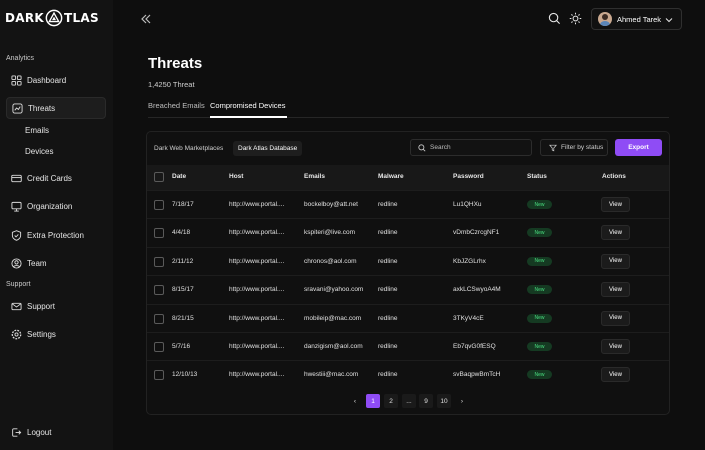 Image resolution: width=705 pixels, height=450 pixels. What do you see at coordinates (56, 235) in the screenshot?
I see `sidebar-item-extra-protection: Extra Protection` at bounding box center [56, 235].